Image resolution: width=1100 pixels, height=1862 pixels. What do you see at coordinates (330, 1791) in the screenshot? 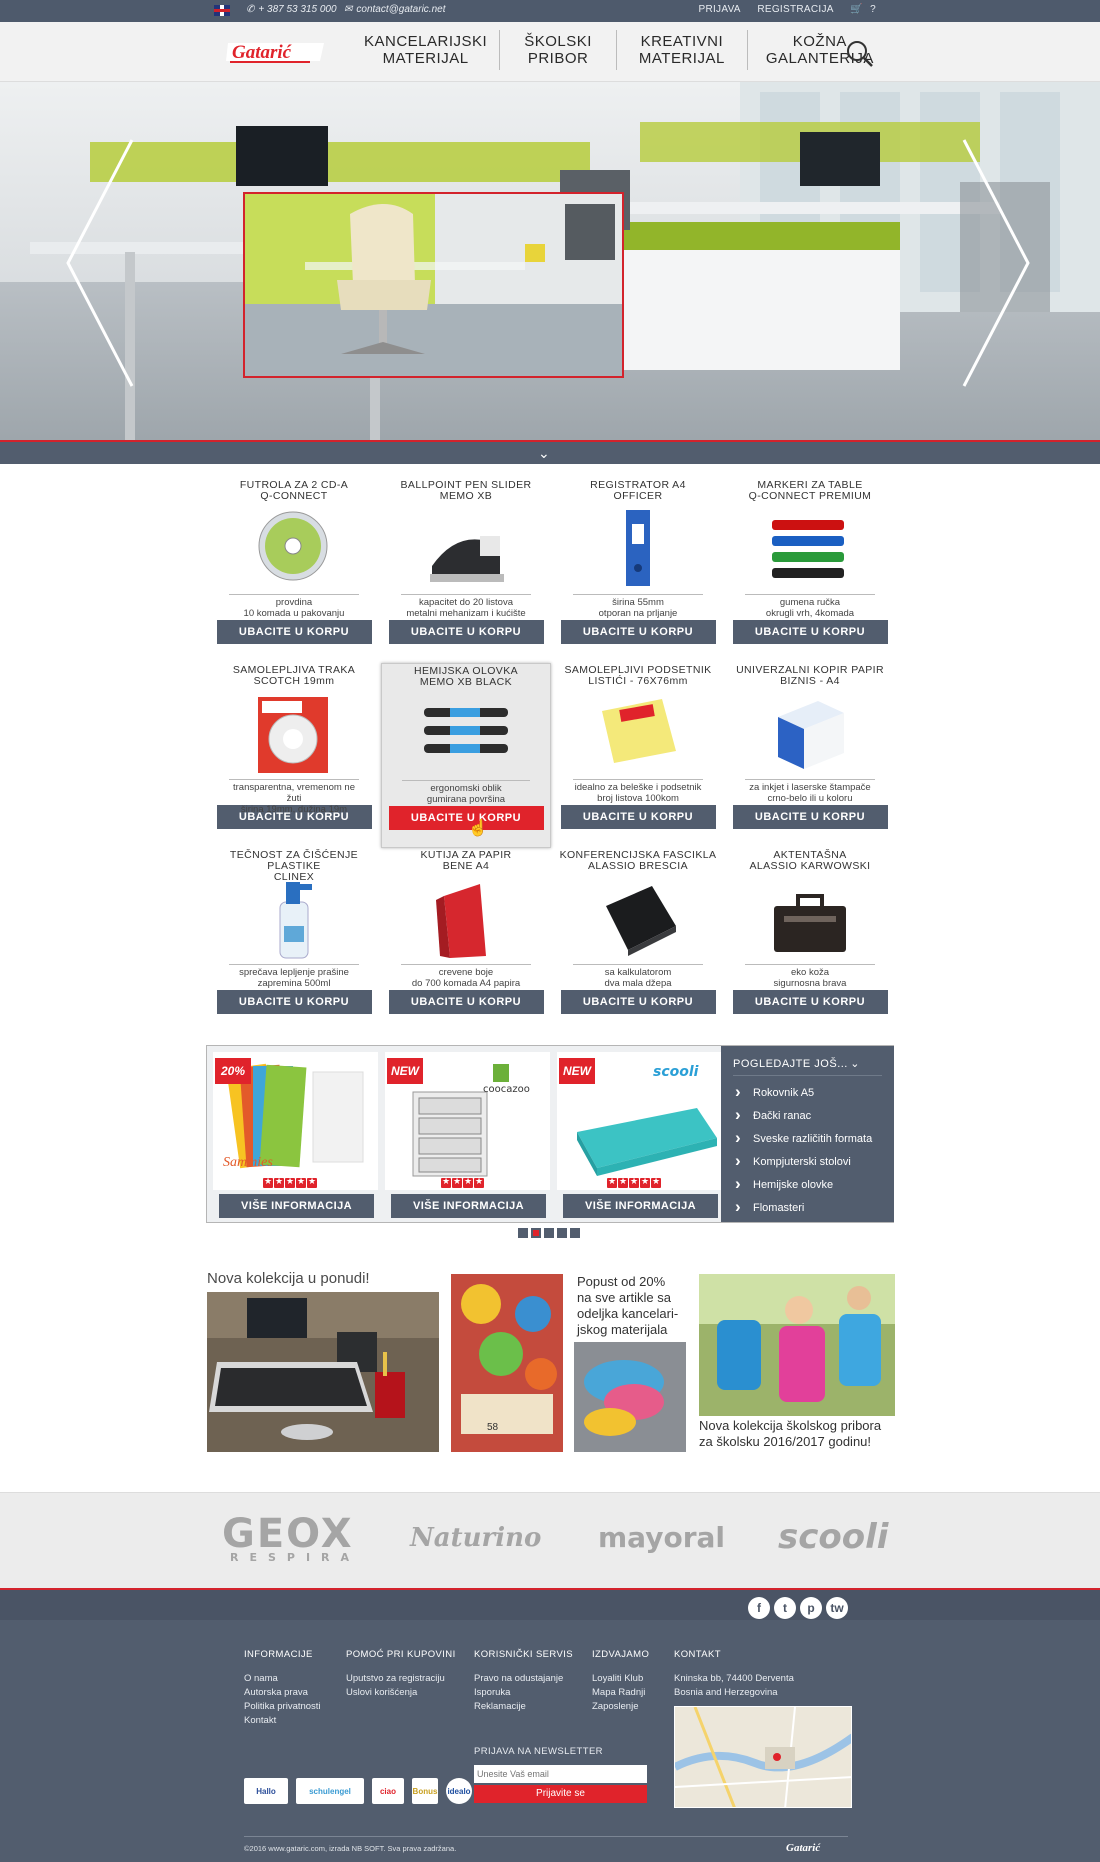
I see `partner-logo: schulengel` at bounding box center [330, 1791].